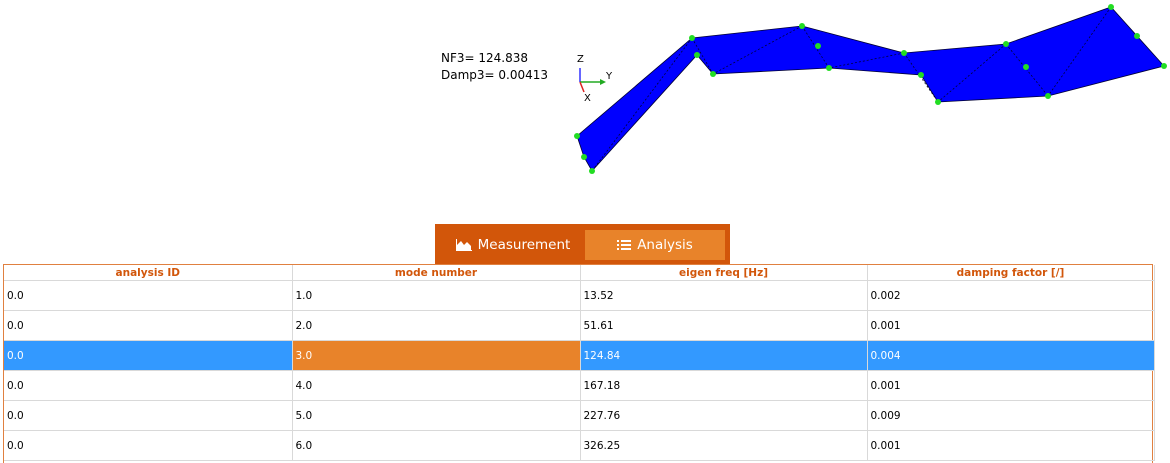 Image resolution: width=1170 pixels, height=463 pixels. I want to click on table-row: 0.0 4.0 167.18 0.001, so click(579, 385).